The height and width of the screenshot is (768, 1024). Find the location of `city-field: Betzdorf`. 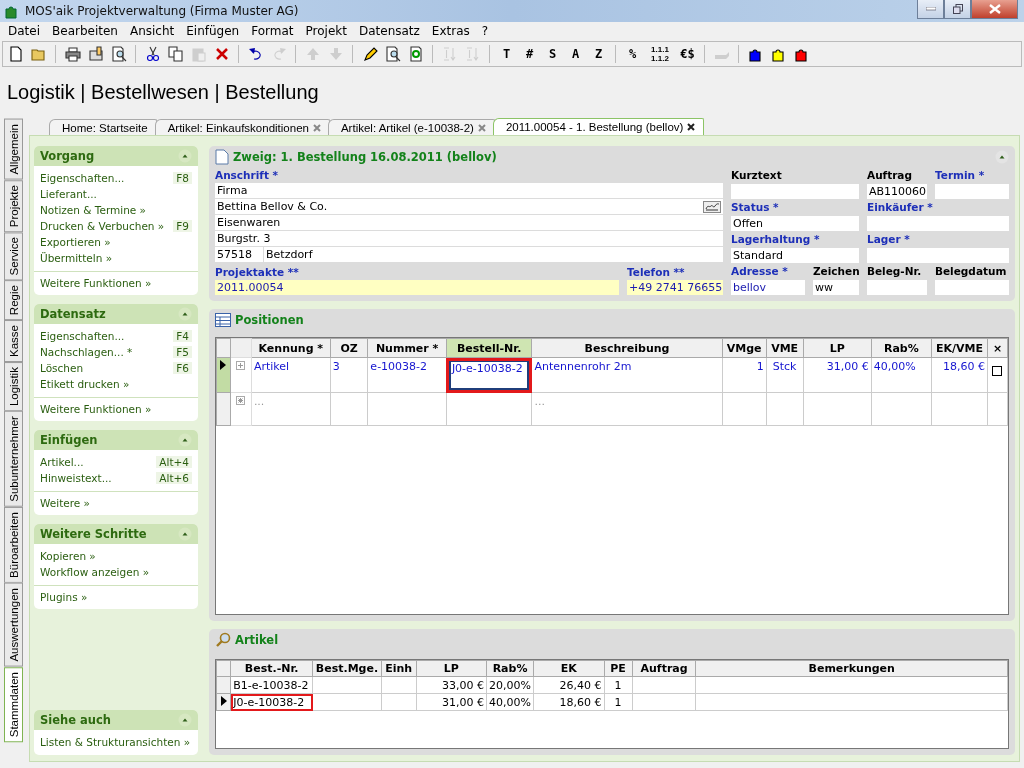

city-field: Betzdorf is located at coordinates (493, 254).